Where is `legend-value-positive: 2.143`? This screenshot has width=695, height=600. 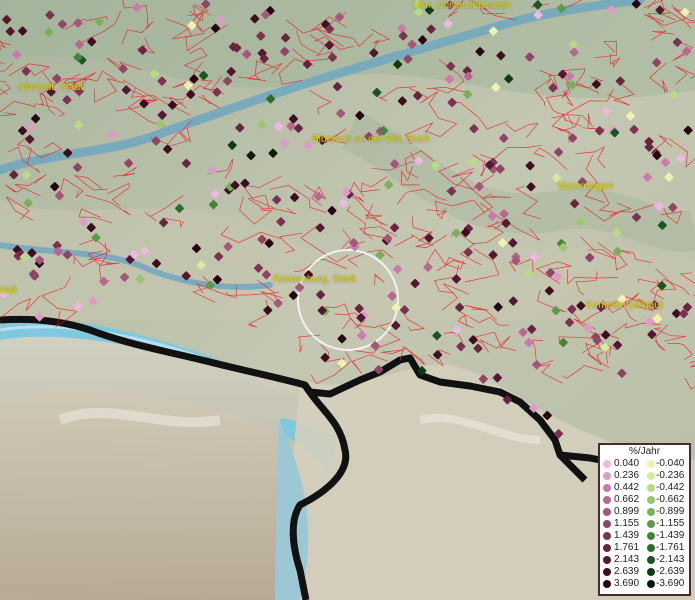
legend-value-positive: 2.143 is located at coordinates (627, 559).